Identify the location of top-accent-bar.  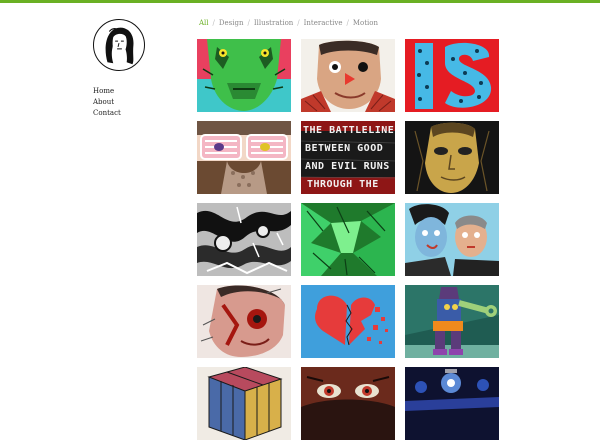
(300, 1).